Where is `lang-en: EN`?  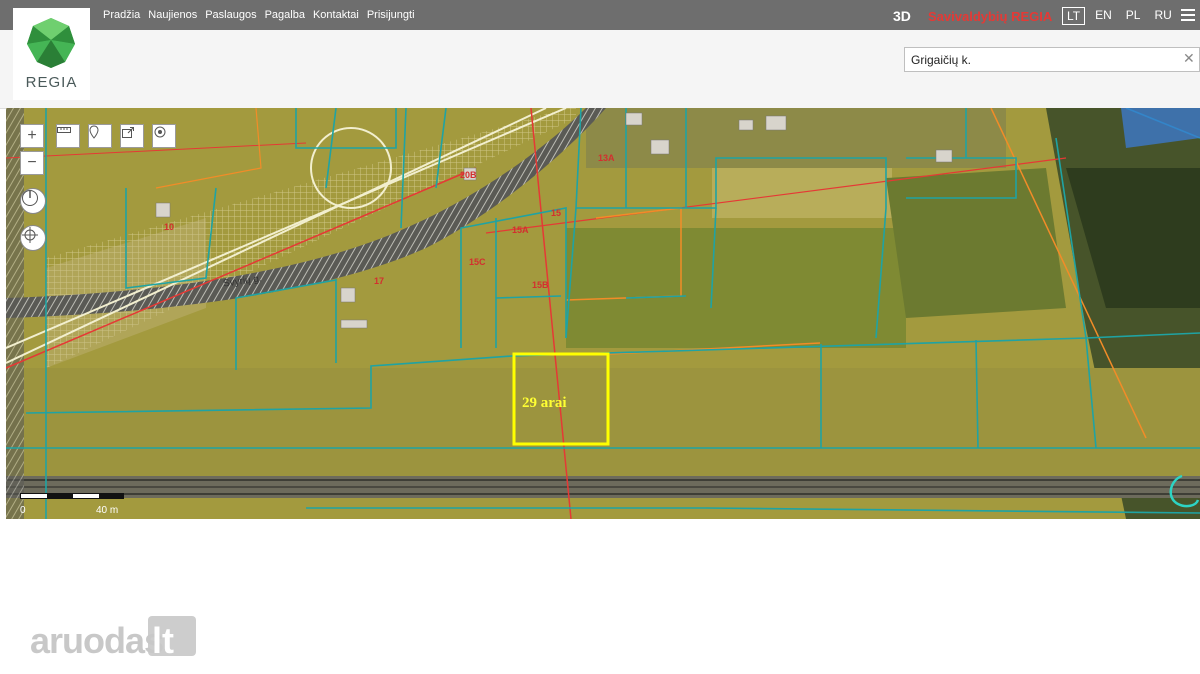 lang-en: EN is located at coordinates (1103, 16).